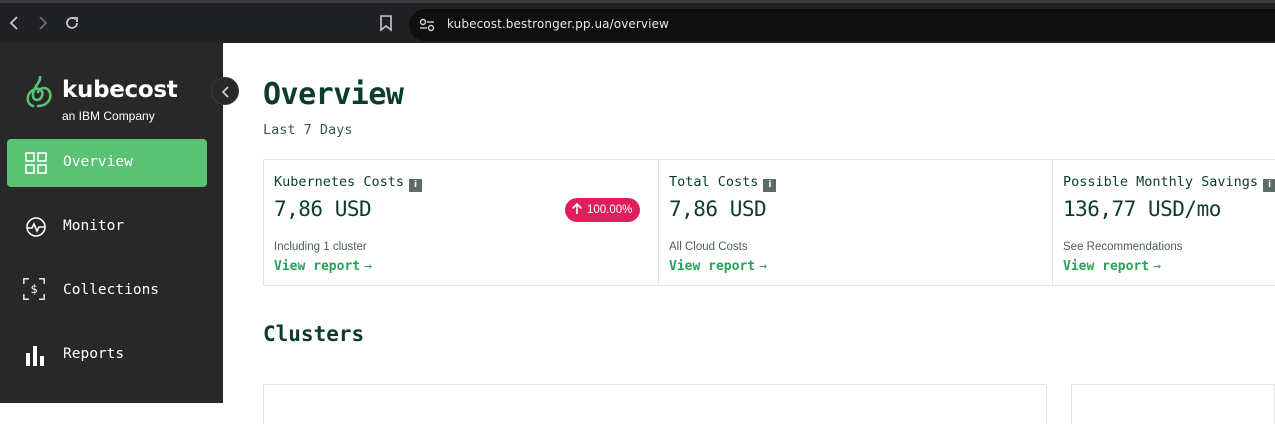  I want to click on sidebar-item-label: Collections, so click(111, 290).